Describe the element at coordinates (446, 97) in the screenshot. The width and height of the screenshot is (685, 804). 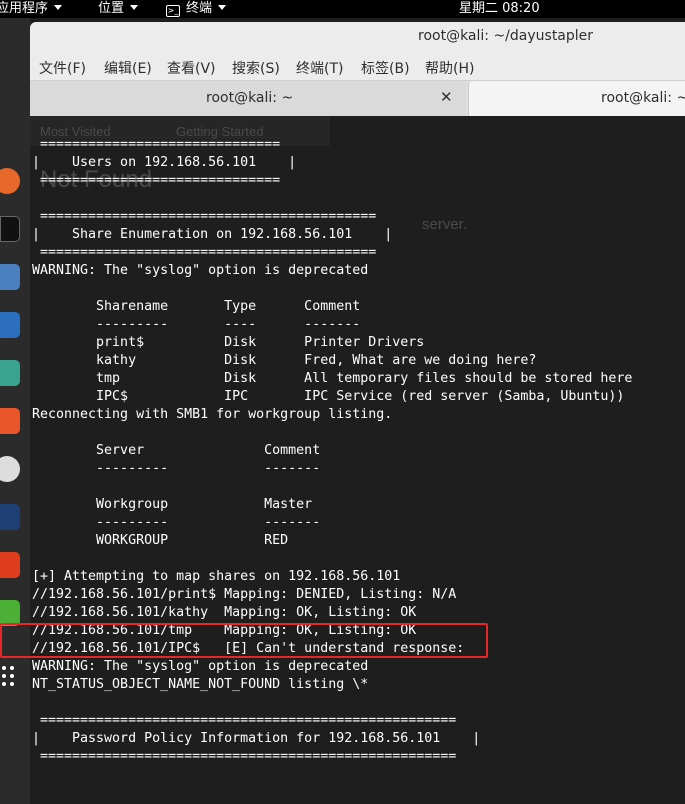
I see `close-icon: ✕` at that location.